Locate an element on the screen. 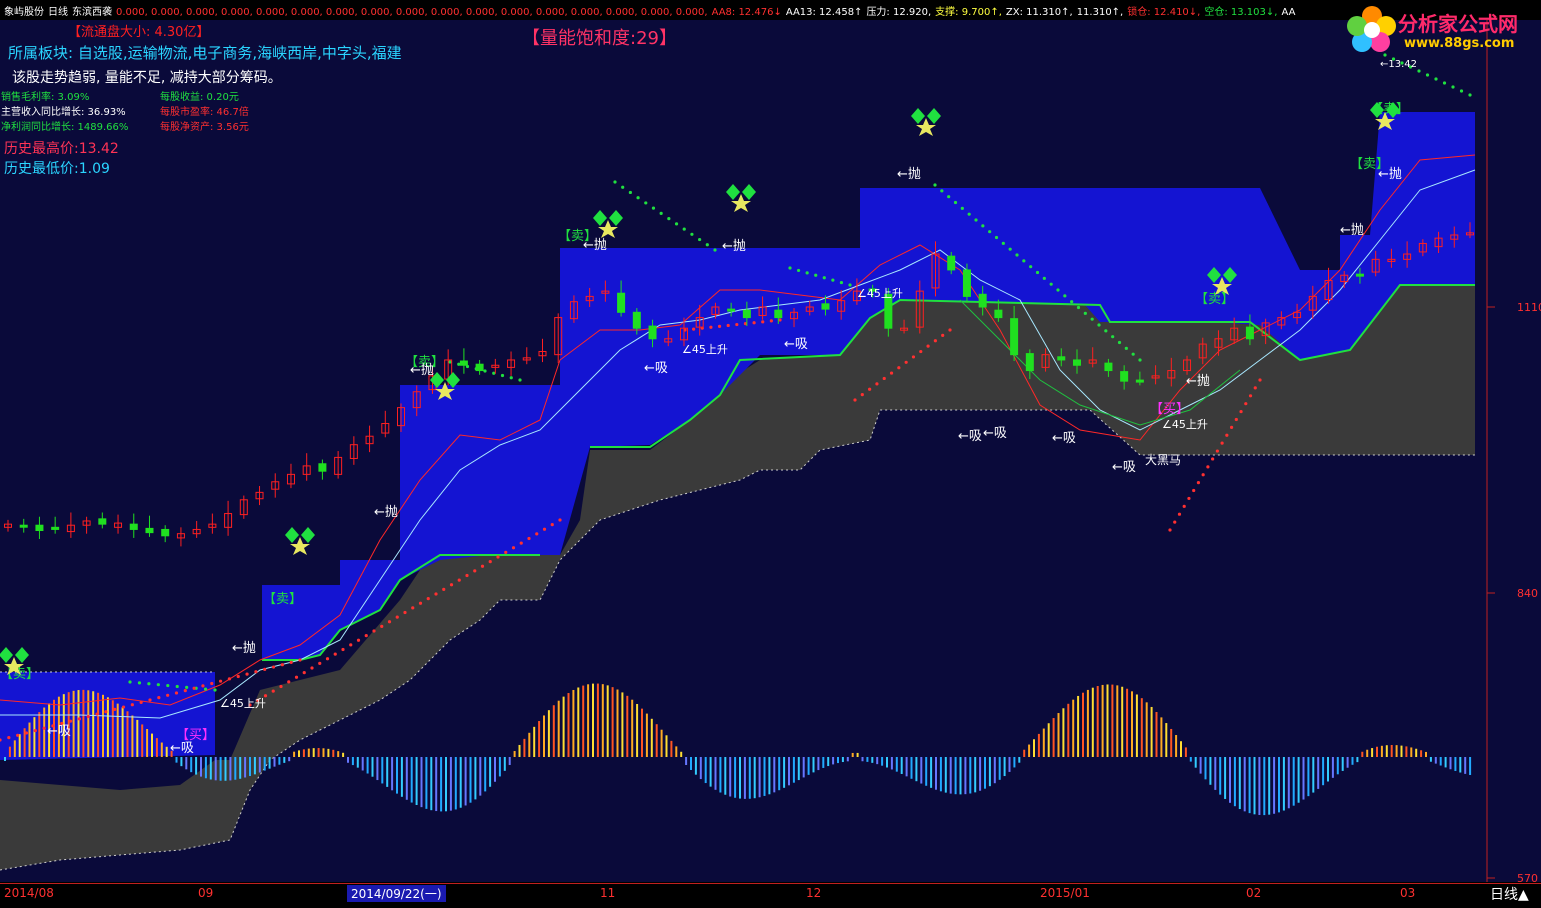 The width and height of the screenshot is (1541, 908). pressure-value: 压力: 12.920, is located at coordinates (899, 12).